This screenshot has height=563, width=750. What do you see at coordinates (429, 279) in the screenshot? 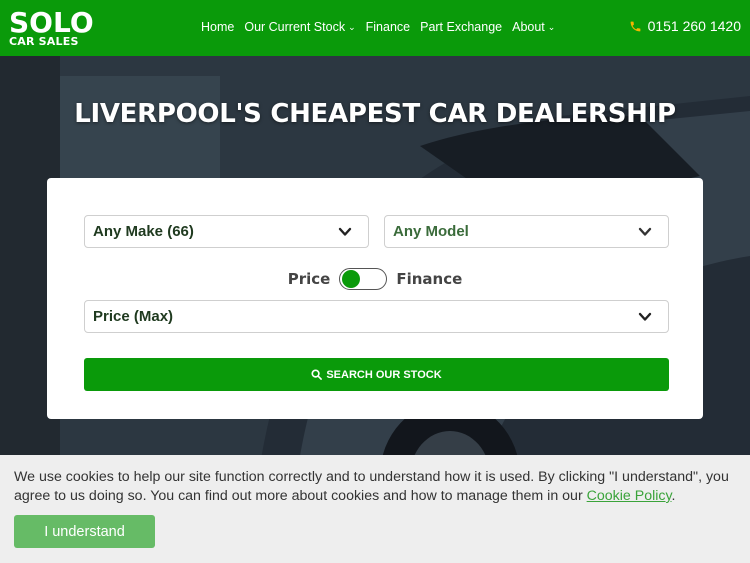
I see `toggle-label-finance: Finance` at bounding box center [429, 279].